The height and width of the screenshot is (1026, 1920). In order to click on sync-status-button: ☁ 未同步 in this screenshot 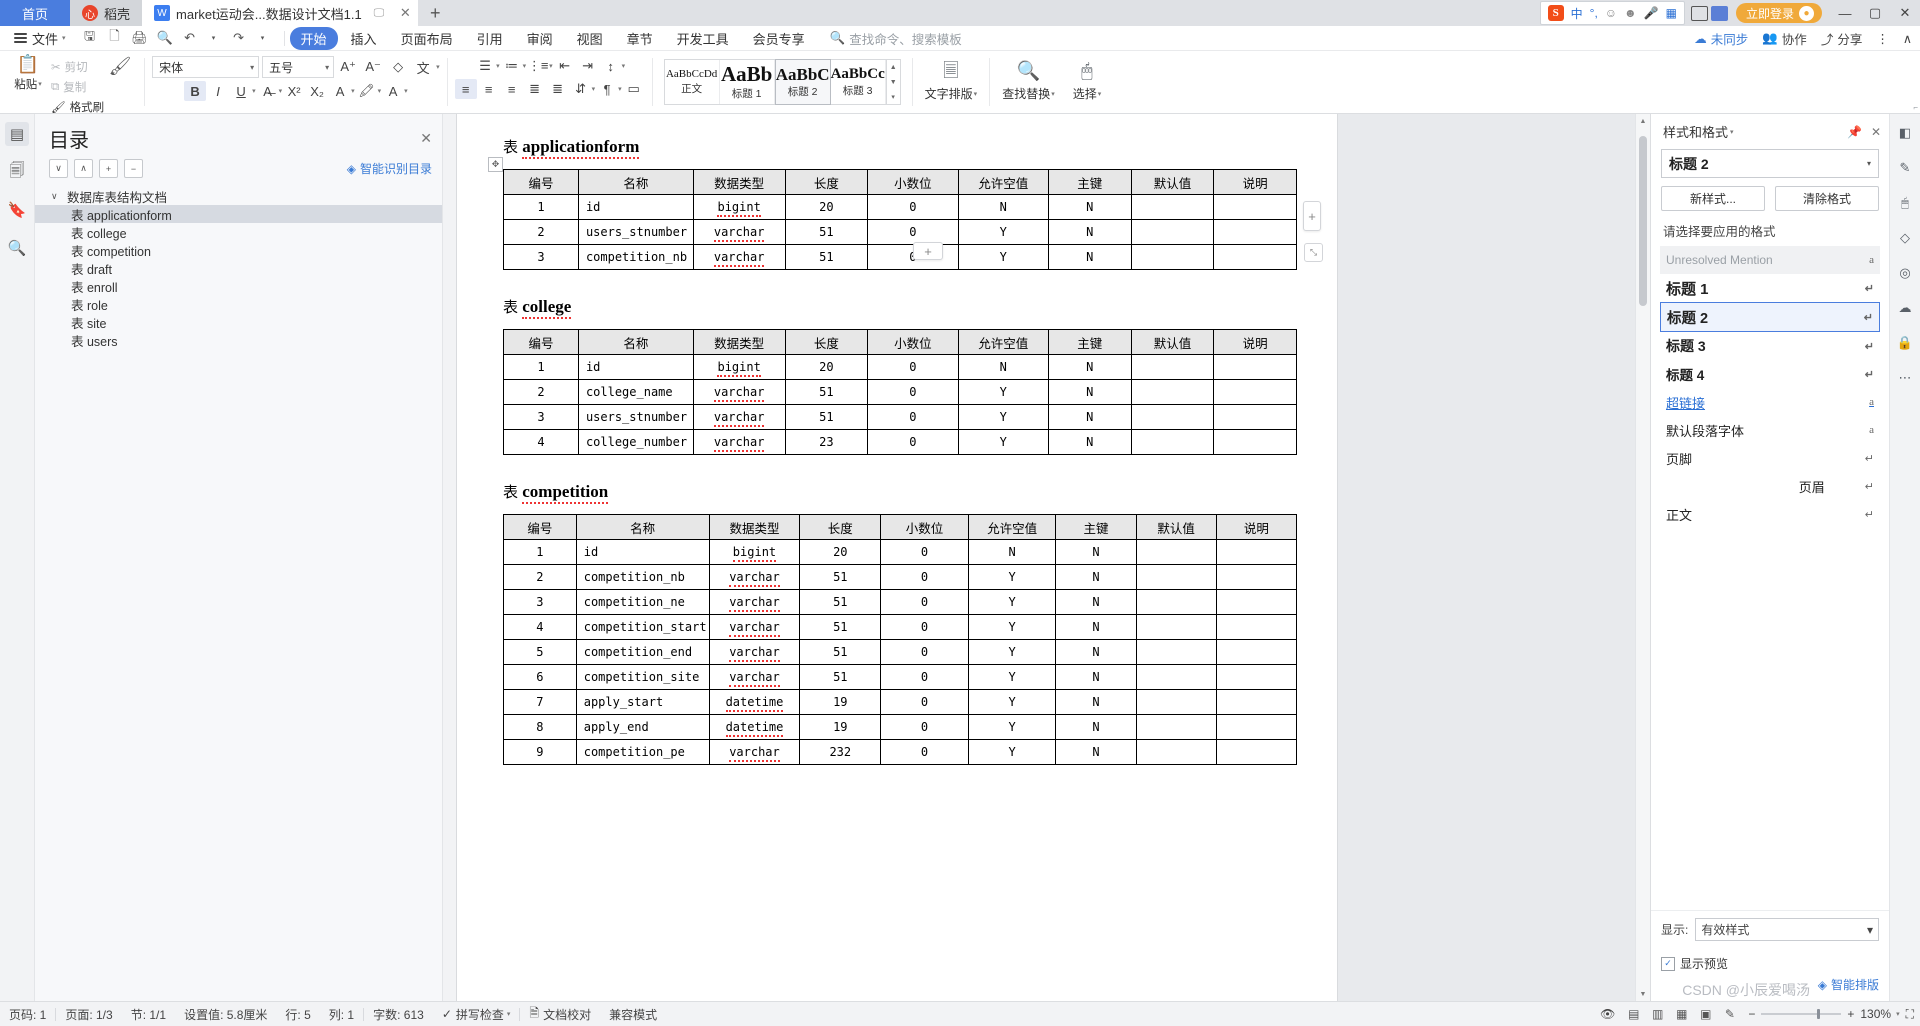, I will do `click(1721, 38)`.